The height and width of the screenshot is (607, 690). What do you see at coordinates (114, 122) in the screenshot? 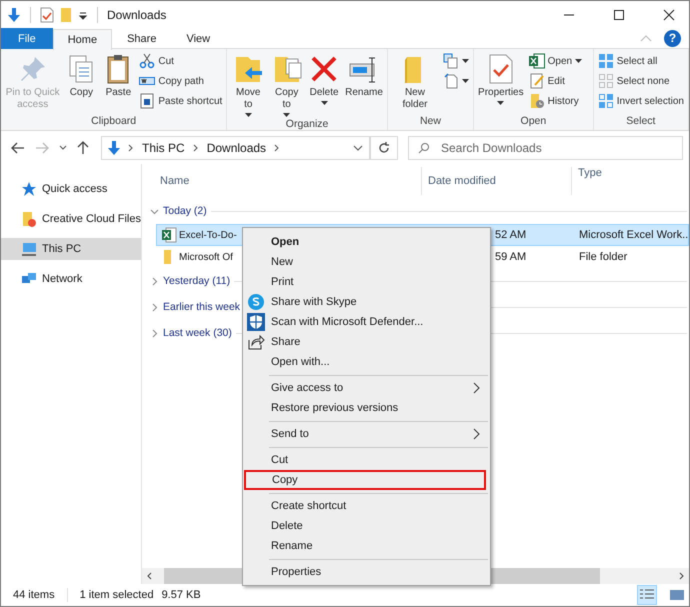
I see `ribbon-group-label: Clipboard` at bounding box center [114, 122].